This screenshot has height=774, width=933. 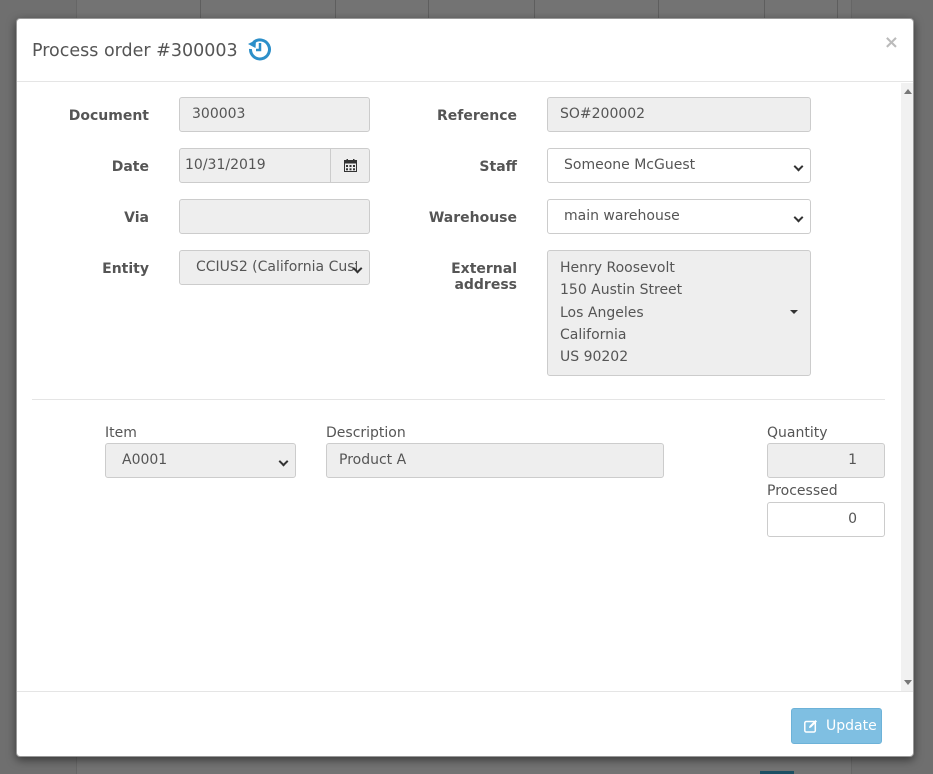 I want to click on address-line: US 90202, so click(x=594, y=357).